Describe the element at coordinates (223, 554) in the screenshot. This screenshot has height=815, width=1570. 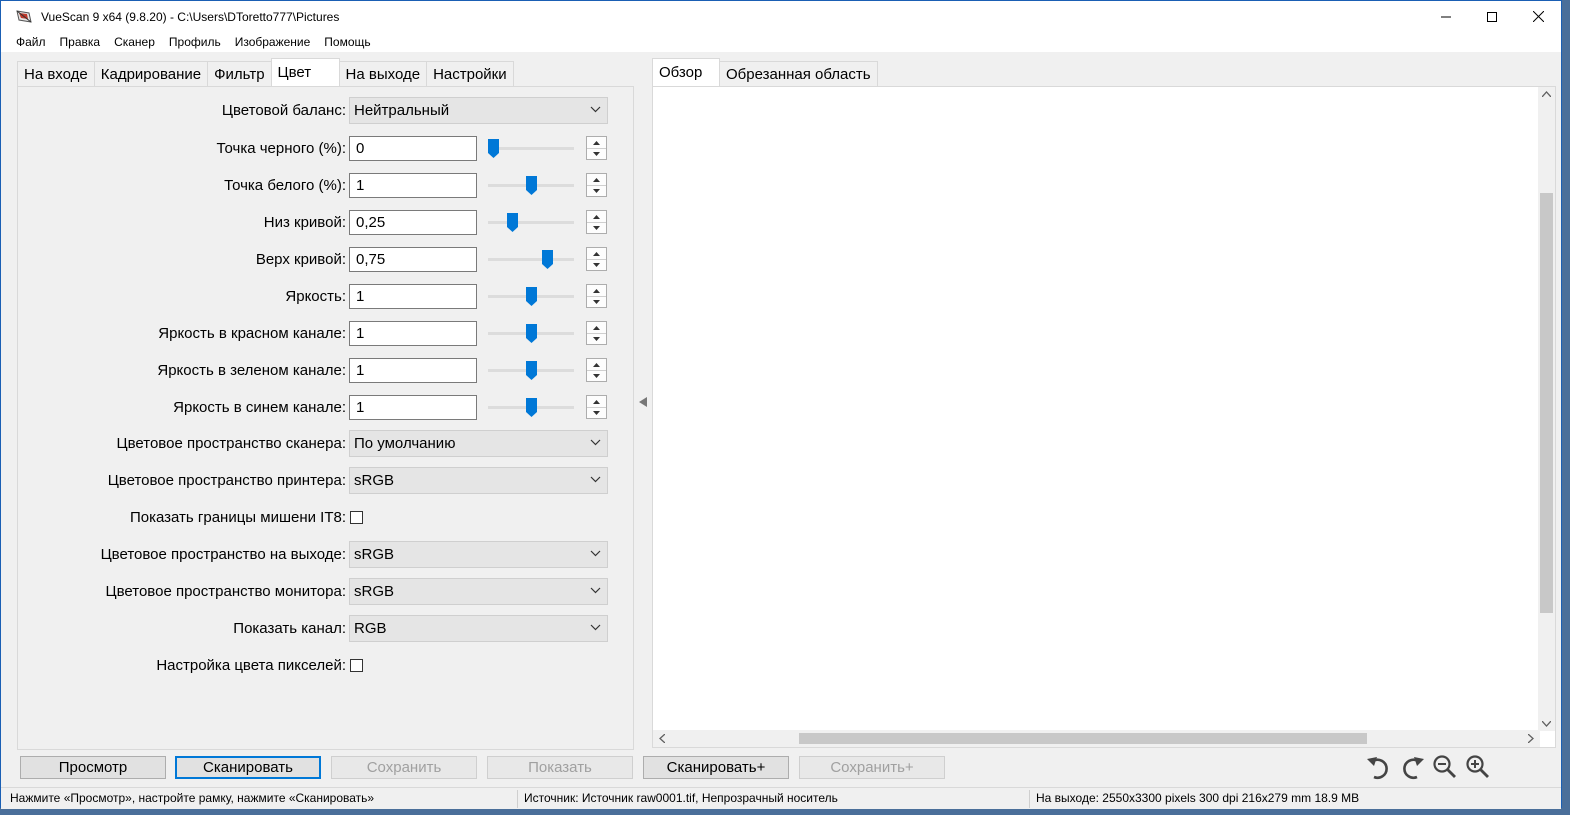
I see `output-color-space-label: Цветовое пространство на выходе:` at that location.